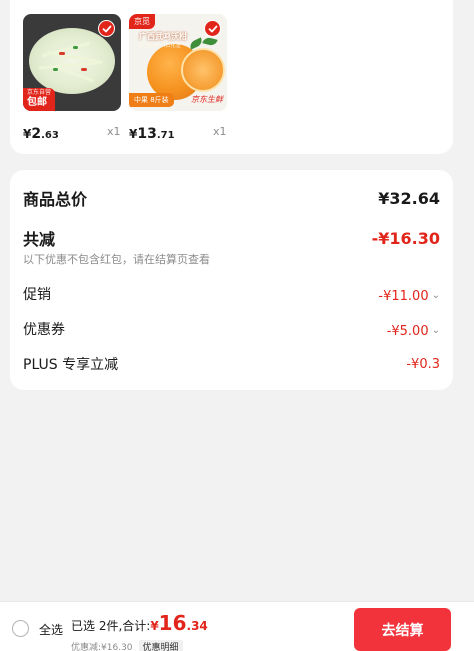 The image size is (474, 651). Describe the element at coordinates (231, 364) in the screenshot. I see `plus-row: PLUS 专享立减 -¥0.3` at that location.